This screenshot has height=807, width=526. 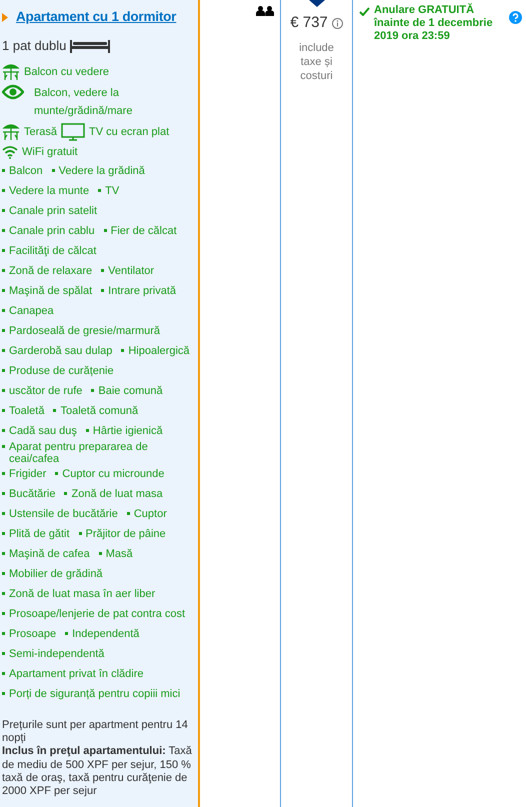 What do you see at coordinates (13, 92) in the screenshot?
I see `eye-icon` at bounding box center [13, 92].